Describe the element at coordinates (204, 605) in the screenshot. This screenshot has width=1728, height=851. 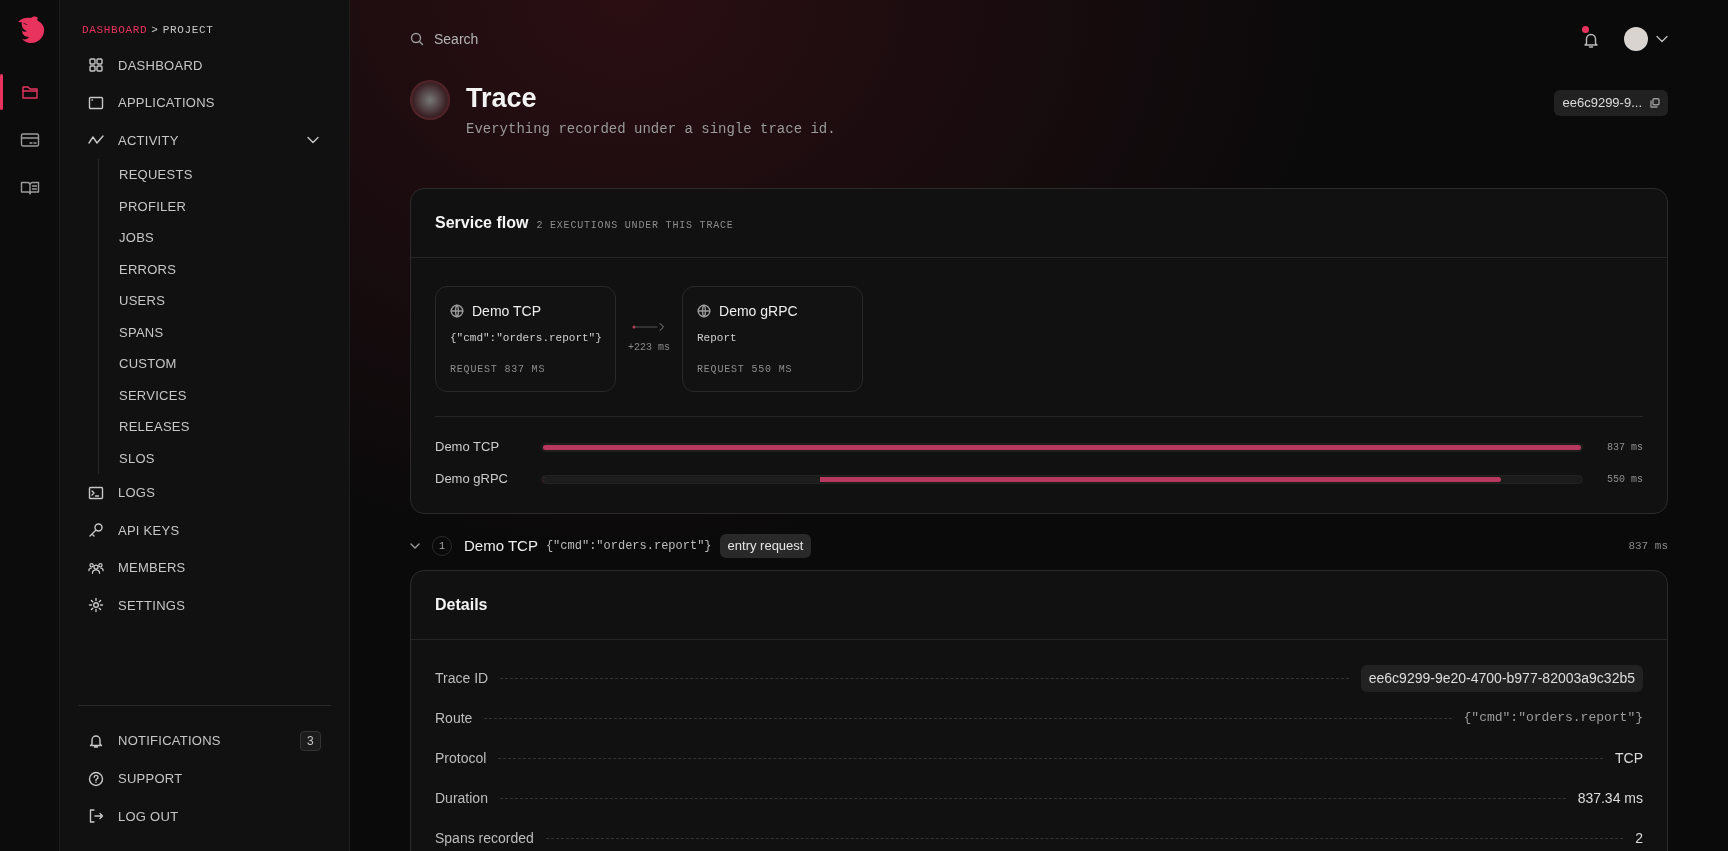
I see `nav-item: SETTINGS` at that location.